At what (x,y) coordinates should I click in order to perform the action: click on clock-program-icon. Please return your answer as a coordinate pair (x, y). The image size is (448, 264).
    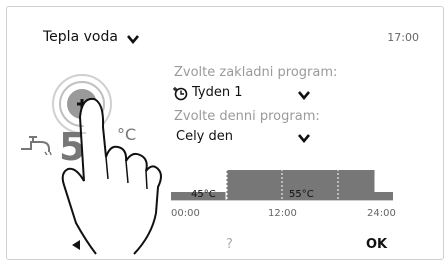
    Looking at the image, I should click on (180, 94).